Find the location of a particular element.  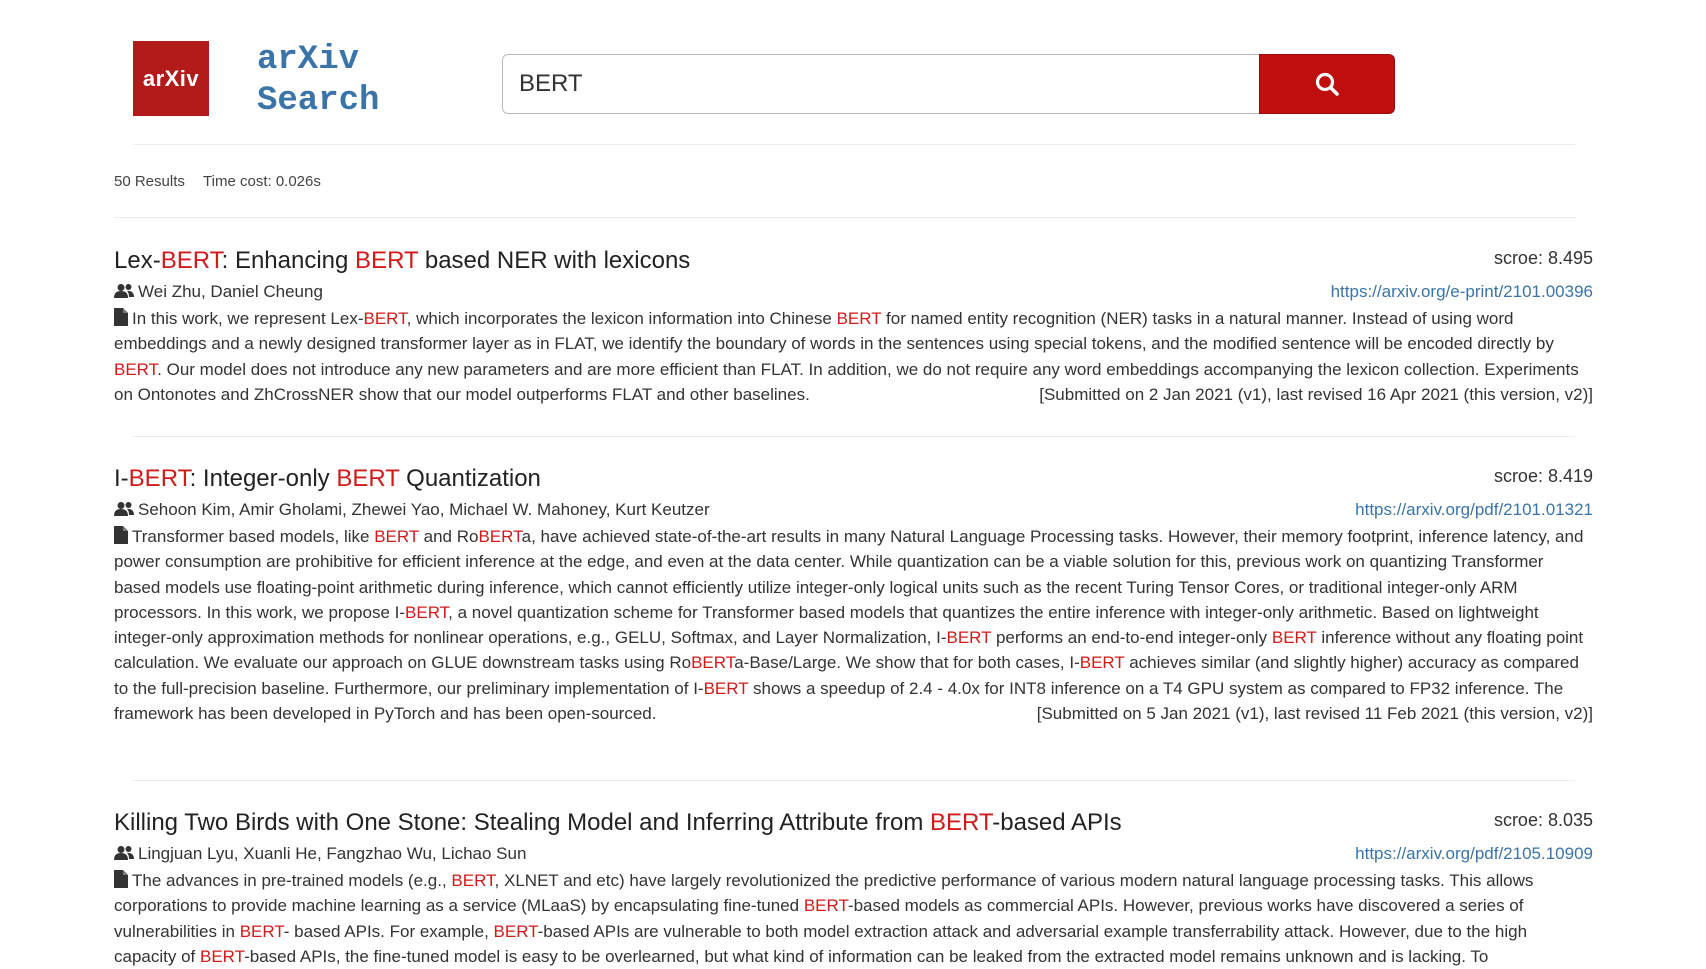

text-segment: and Ro is located at coordinates (448, 536).